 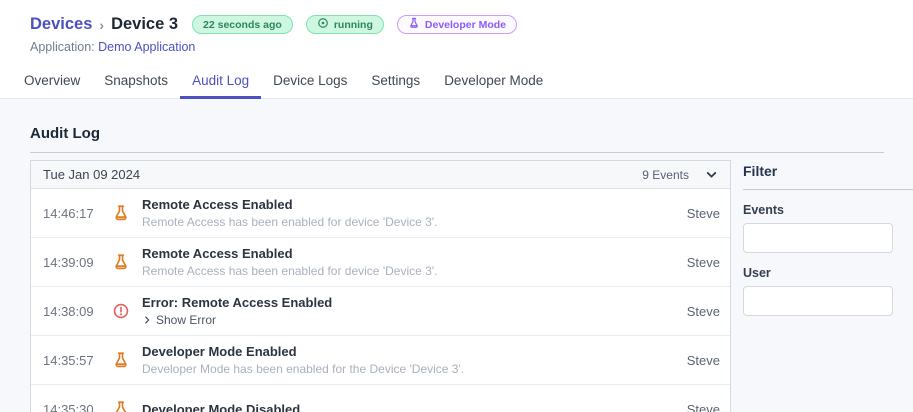 I want to click on filter-user-input, so click(x=818, y=301).